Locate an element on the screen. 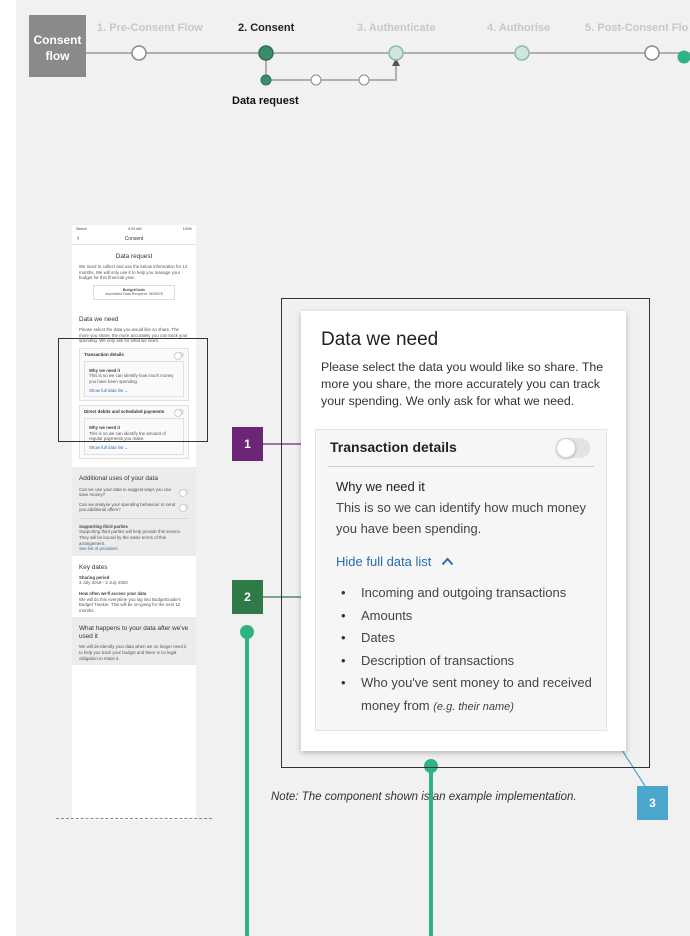  step4-node is located at coordinates (522, 53).